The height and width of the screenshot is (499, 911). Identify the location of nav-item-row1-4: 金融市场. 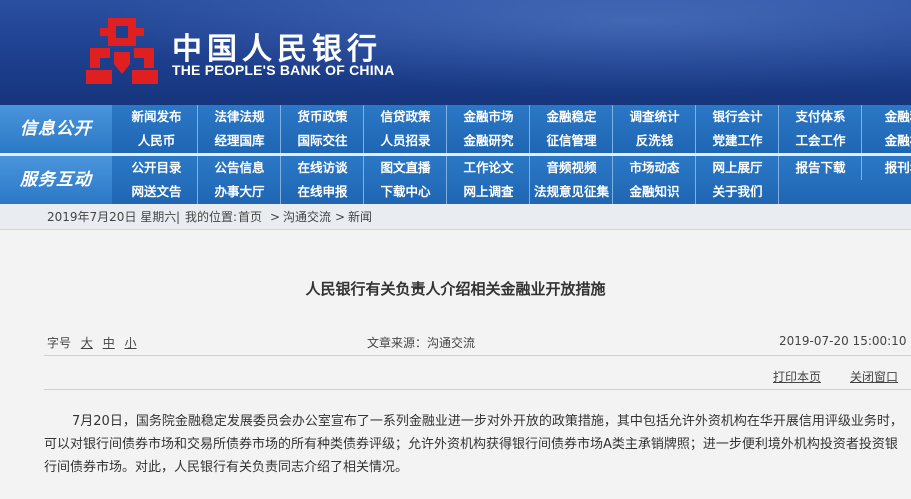
(489, 117).